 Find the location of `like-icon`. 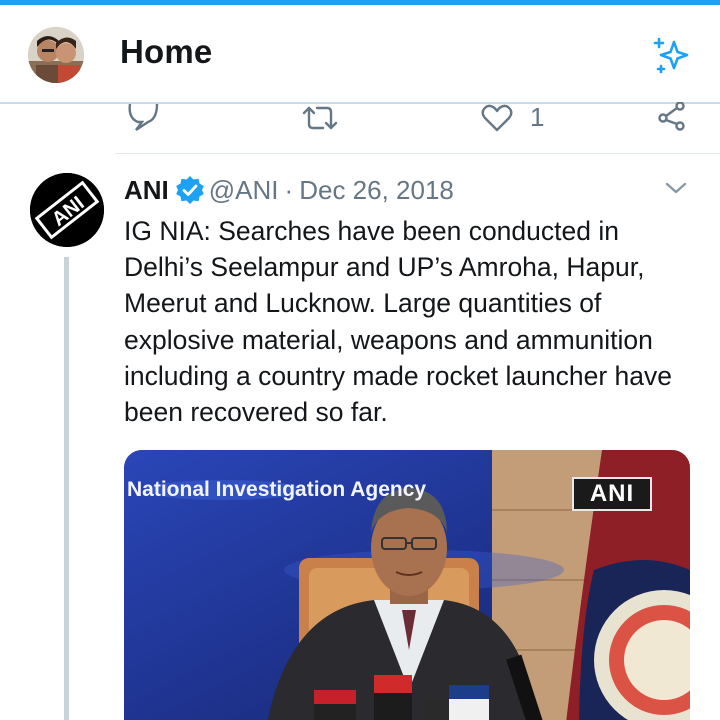

like-icon is located at coordinates (497, 119).